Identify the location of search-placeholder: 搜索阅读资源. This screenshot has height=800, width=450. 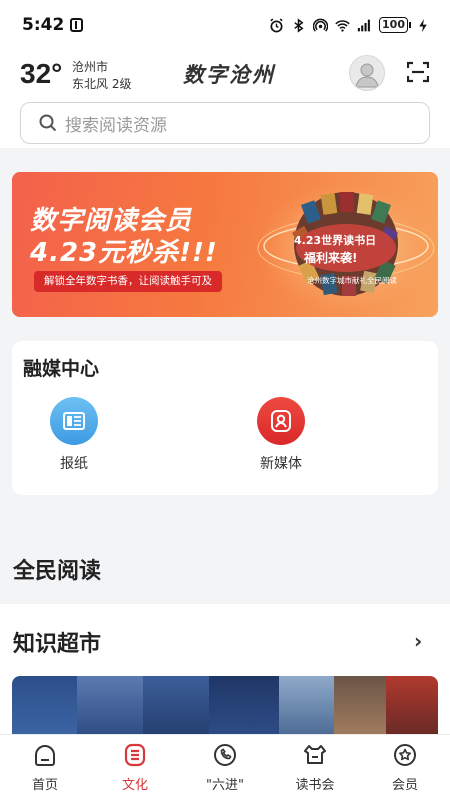
(116, 125).